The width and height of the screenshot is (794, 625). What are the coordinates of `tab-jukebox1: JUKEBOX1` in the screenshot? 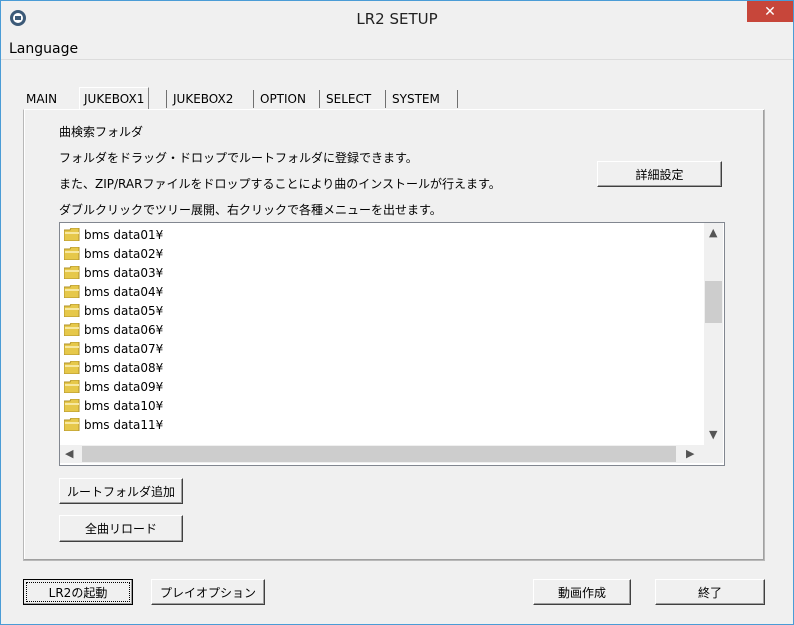 It's located at (114, 98).